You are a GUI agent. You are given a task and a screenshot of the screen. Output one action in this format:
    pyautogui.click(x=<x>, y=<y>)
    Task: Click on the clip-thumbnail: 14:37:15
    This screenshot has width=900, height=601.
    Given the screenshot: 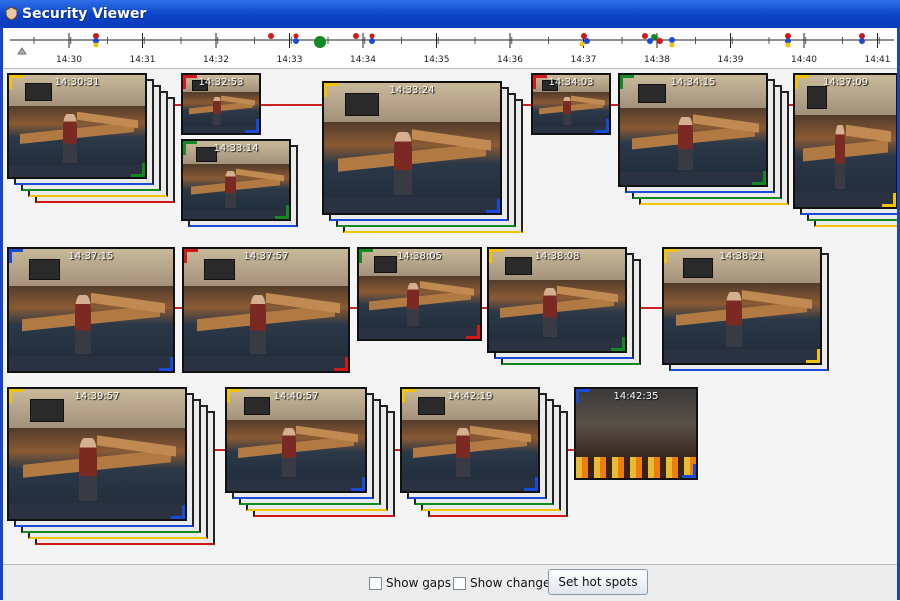 What is the action you would take?
    pyautogui.click(x=91, y=310)
    